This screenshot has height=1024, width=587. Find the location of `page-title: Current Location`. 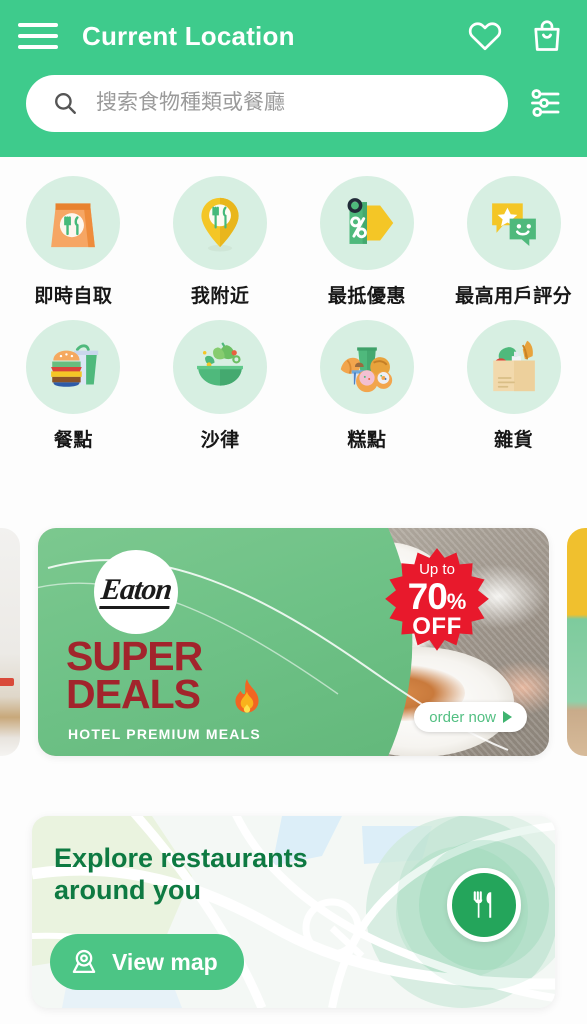

page-title: Current Location is located at coordinates (188, 35).